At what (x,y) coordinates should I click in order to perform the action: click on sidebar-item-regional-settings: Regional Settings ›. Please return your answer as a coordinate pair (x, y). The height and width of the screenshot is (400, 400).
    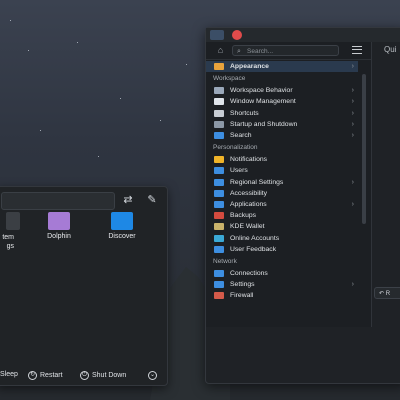
    Looking at the image, I should click on (282, 182).